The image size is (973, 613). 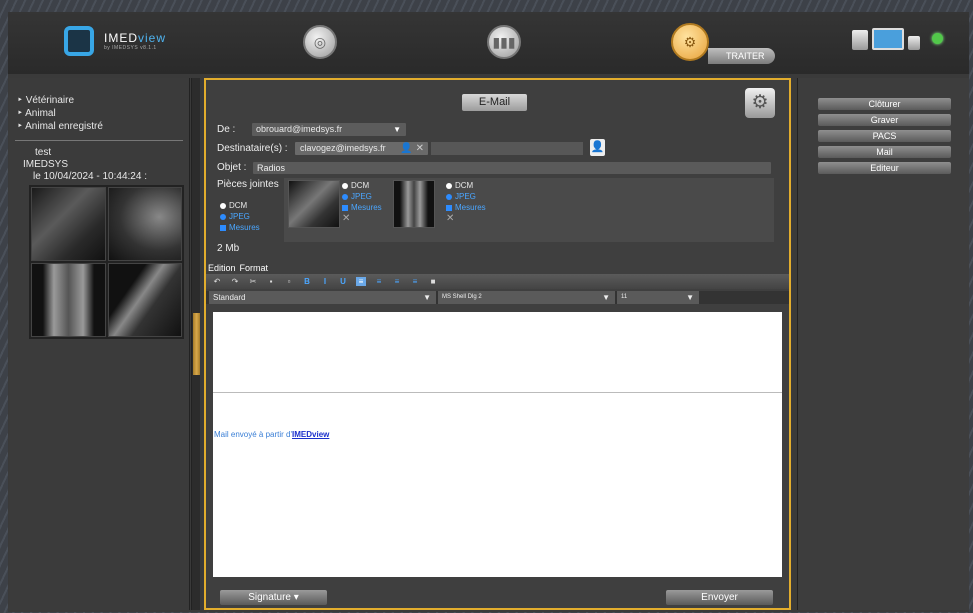 What do you see at coordinates (90, 176) in the screenshot?
I see `study-date: le 10/04/2024 - 10:44:24 :` at bounding box center [90, 176].